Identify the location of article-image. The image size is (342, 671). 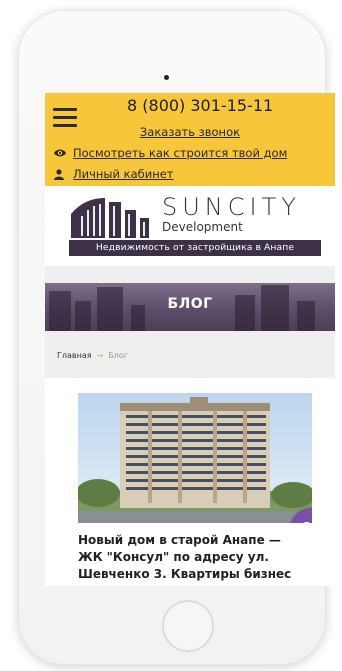
(195, 458).